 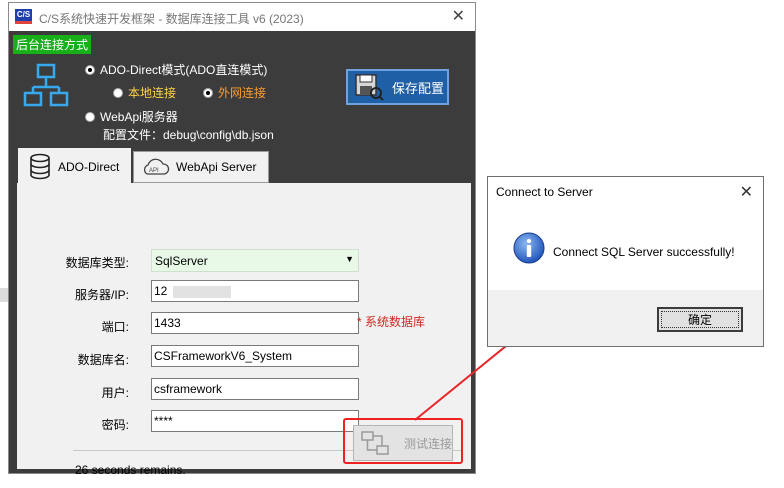 I want to click on port-label: 端口:, so click(x=115, y=327).